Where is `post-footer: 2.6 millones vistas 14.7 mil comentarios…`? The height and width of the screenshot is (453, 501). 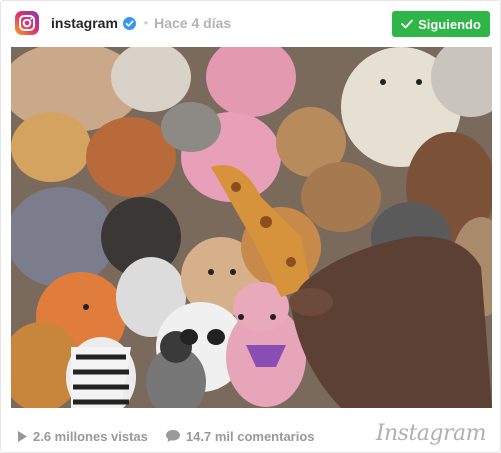
post-footer: 2.6 millones vistas 14.7 mil comentarios… is located at coordinates (250, 436).